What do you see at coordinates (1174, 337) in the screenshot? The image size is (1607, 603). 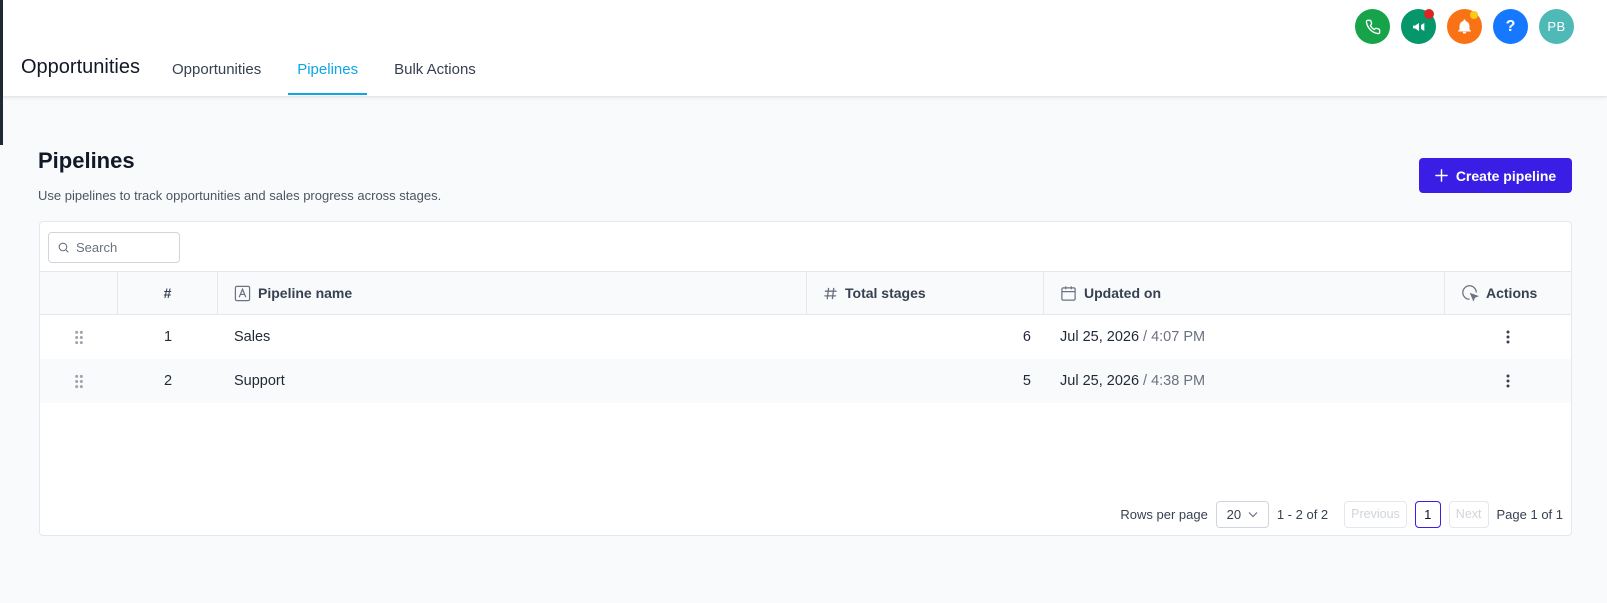 I see `updated-time: / 4:07 PM` at bounding box center [1174, 337].